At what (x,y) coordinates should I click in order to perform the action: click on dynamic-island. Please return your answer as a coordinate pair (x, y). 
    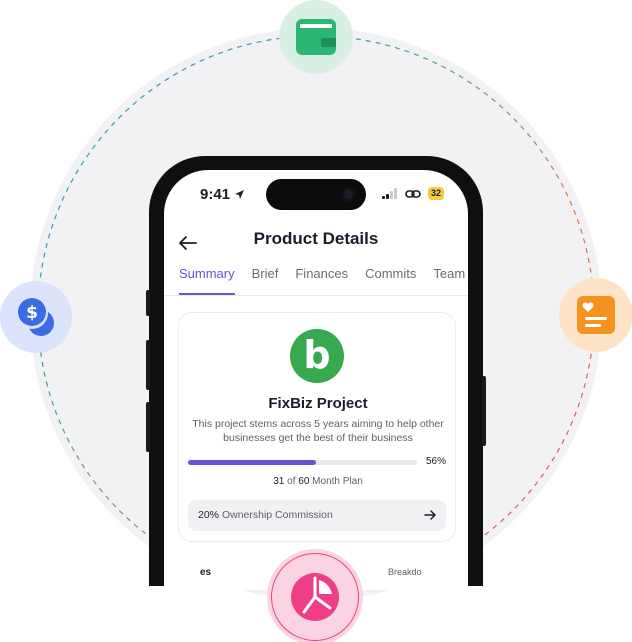
    Looking at the image, I should click on (316, 194).